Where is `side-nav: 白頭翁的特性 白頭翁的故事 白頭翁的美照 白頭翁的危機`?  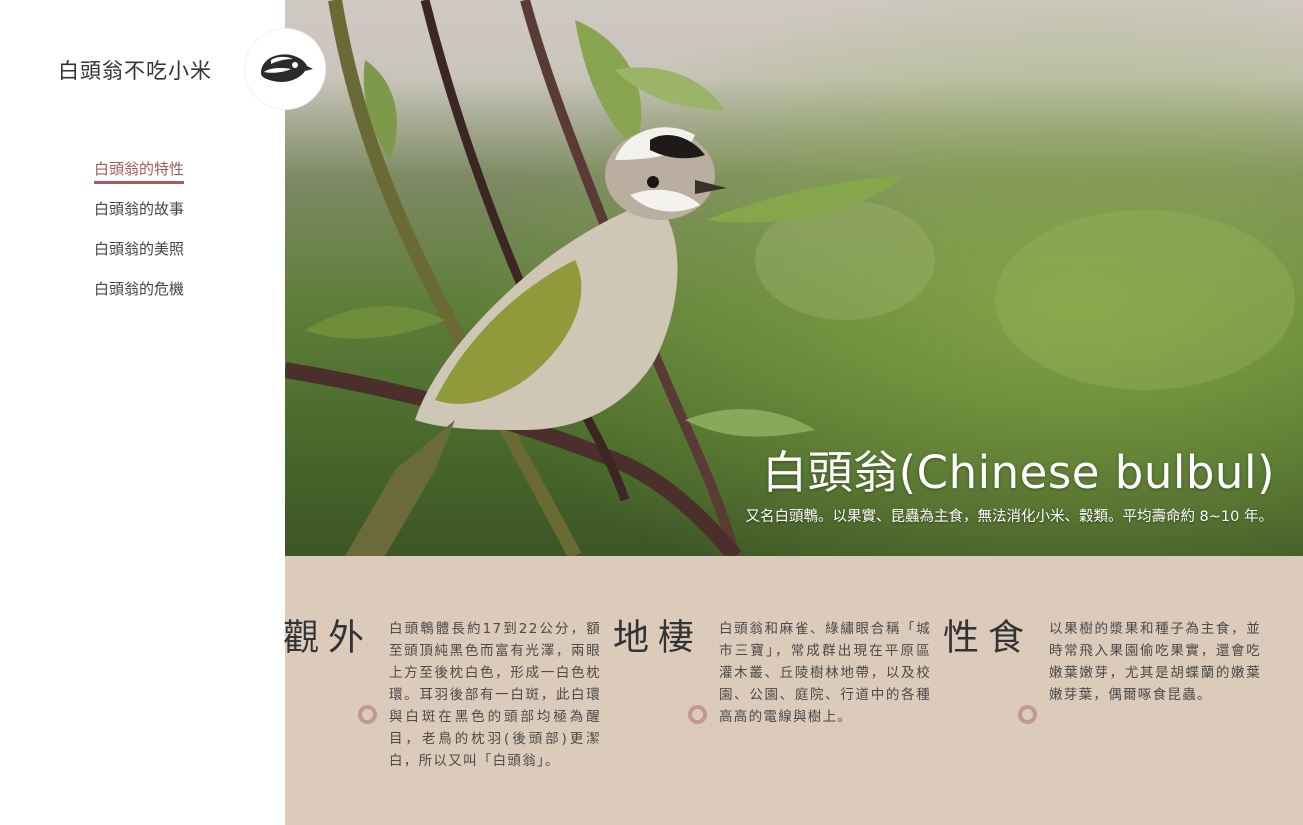
side-nav: 白頭翁的特性 白頭翁的故事 白頭翁的美照 白頭翁的危機 is located at coordinates (139, 236).